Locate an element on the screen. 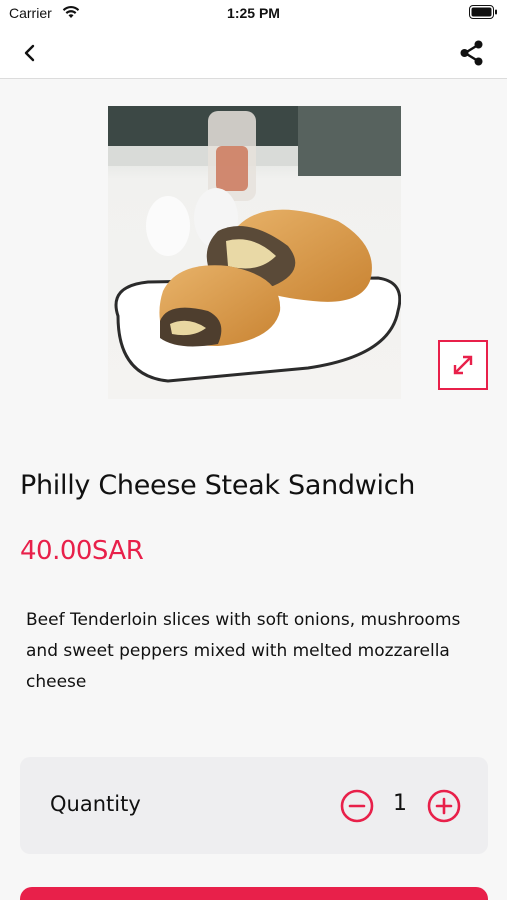 The width and height of the screenshot is (507, 900). decrease-quantity-button is located at coordinates (357, 806).